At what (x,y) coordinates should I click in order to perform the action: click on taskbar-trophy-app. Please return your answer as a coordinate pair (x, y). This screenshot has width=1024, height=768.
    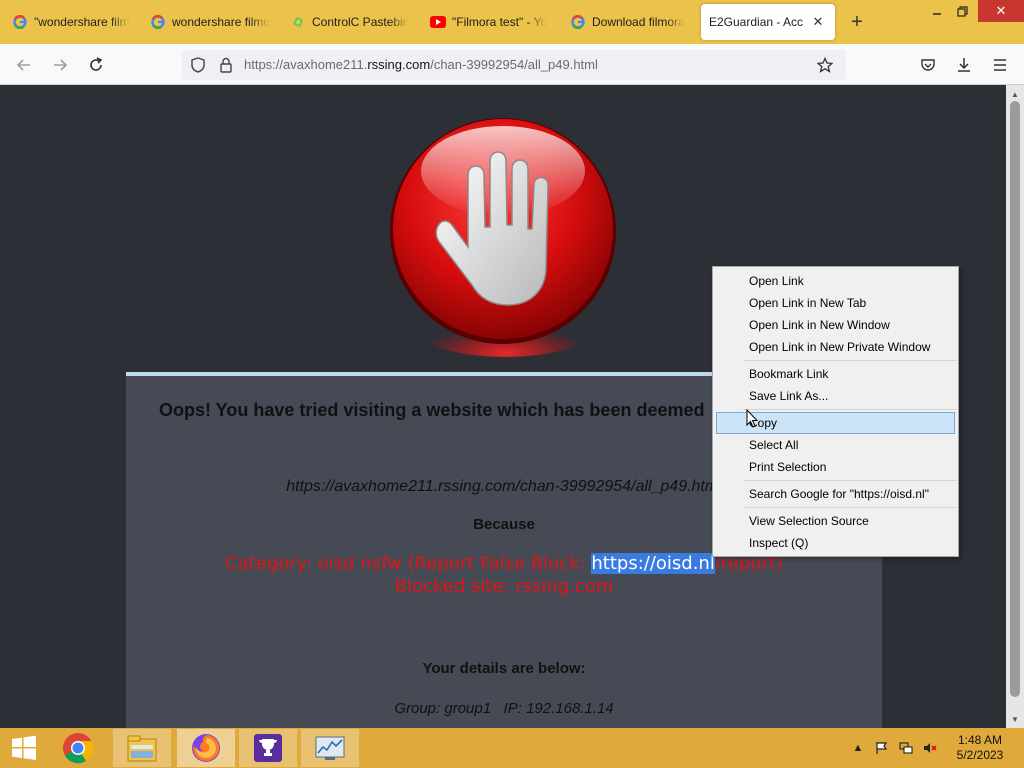
    Looking at the image, I should click on (268, 748).